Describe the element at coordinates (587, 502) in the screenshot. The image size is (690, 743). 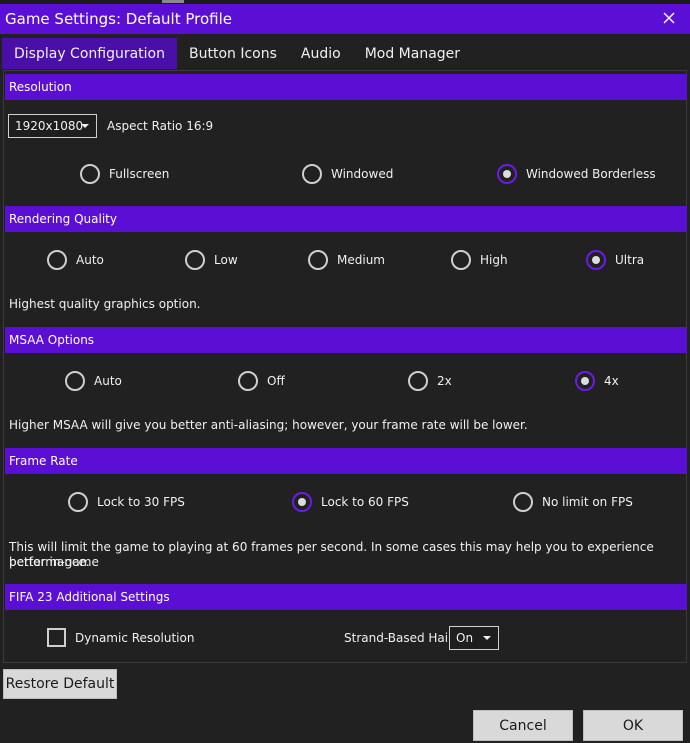
I see `radio-label: No limit on FPS` at that location.